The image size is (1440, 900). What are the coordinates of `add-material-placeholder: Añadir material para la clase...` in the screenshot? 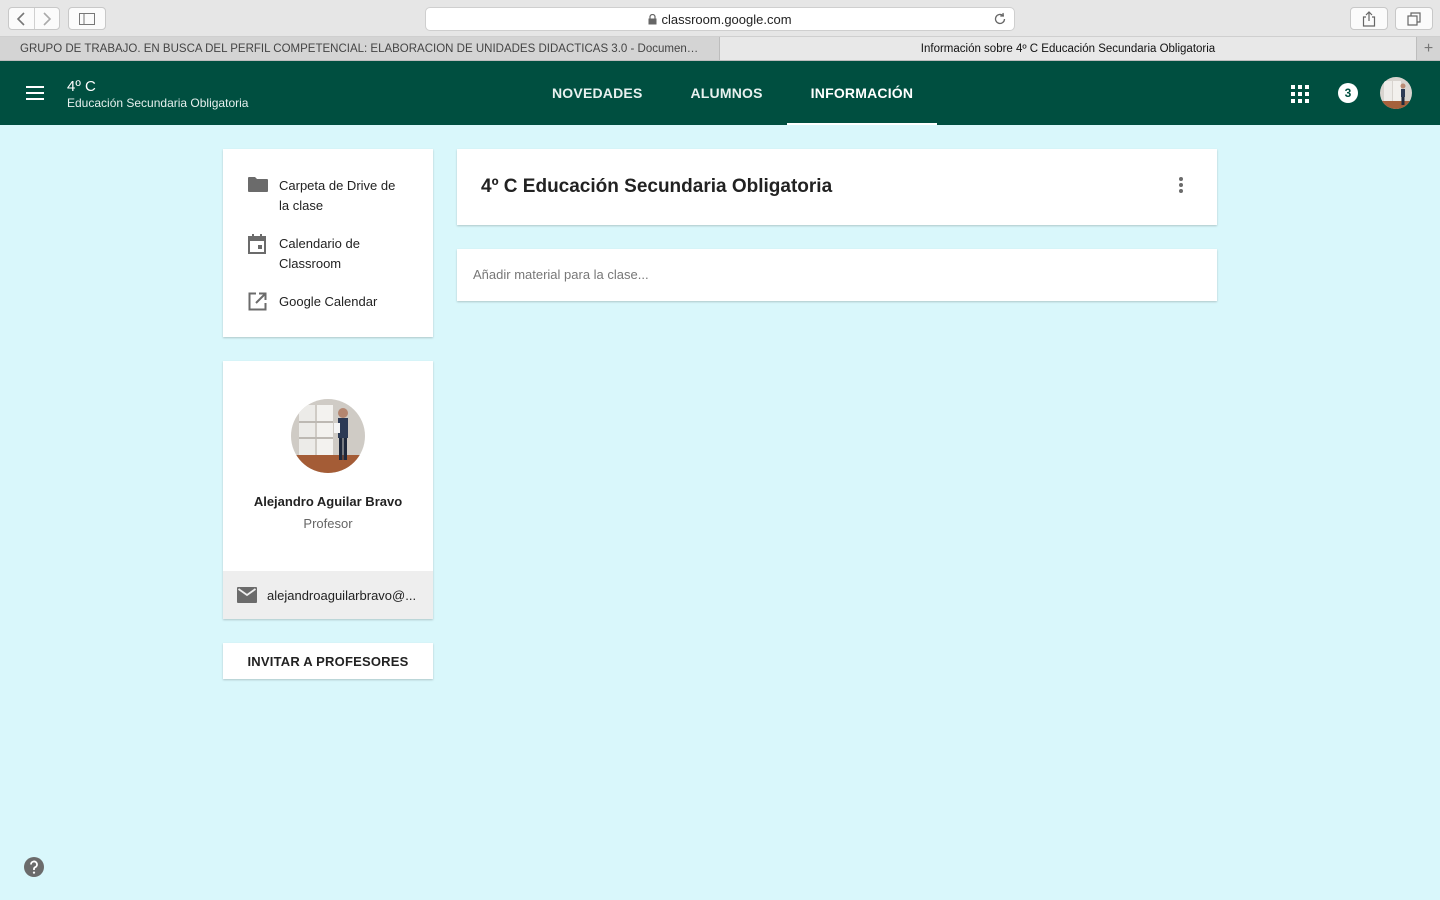 It's located at (561, 274).